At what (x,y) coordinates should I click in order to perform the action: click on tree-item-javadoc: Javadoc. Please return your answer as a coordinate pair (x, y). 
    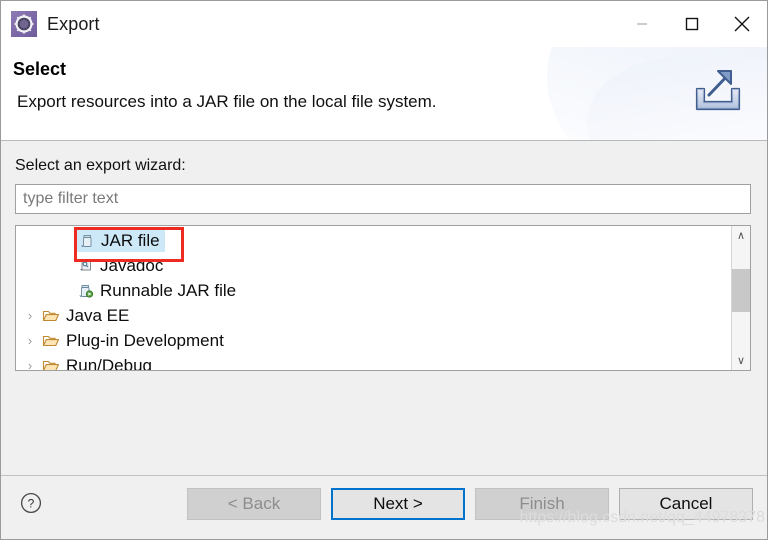
    Looking at the image, I should click on (373, 265).